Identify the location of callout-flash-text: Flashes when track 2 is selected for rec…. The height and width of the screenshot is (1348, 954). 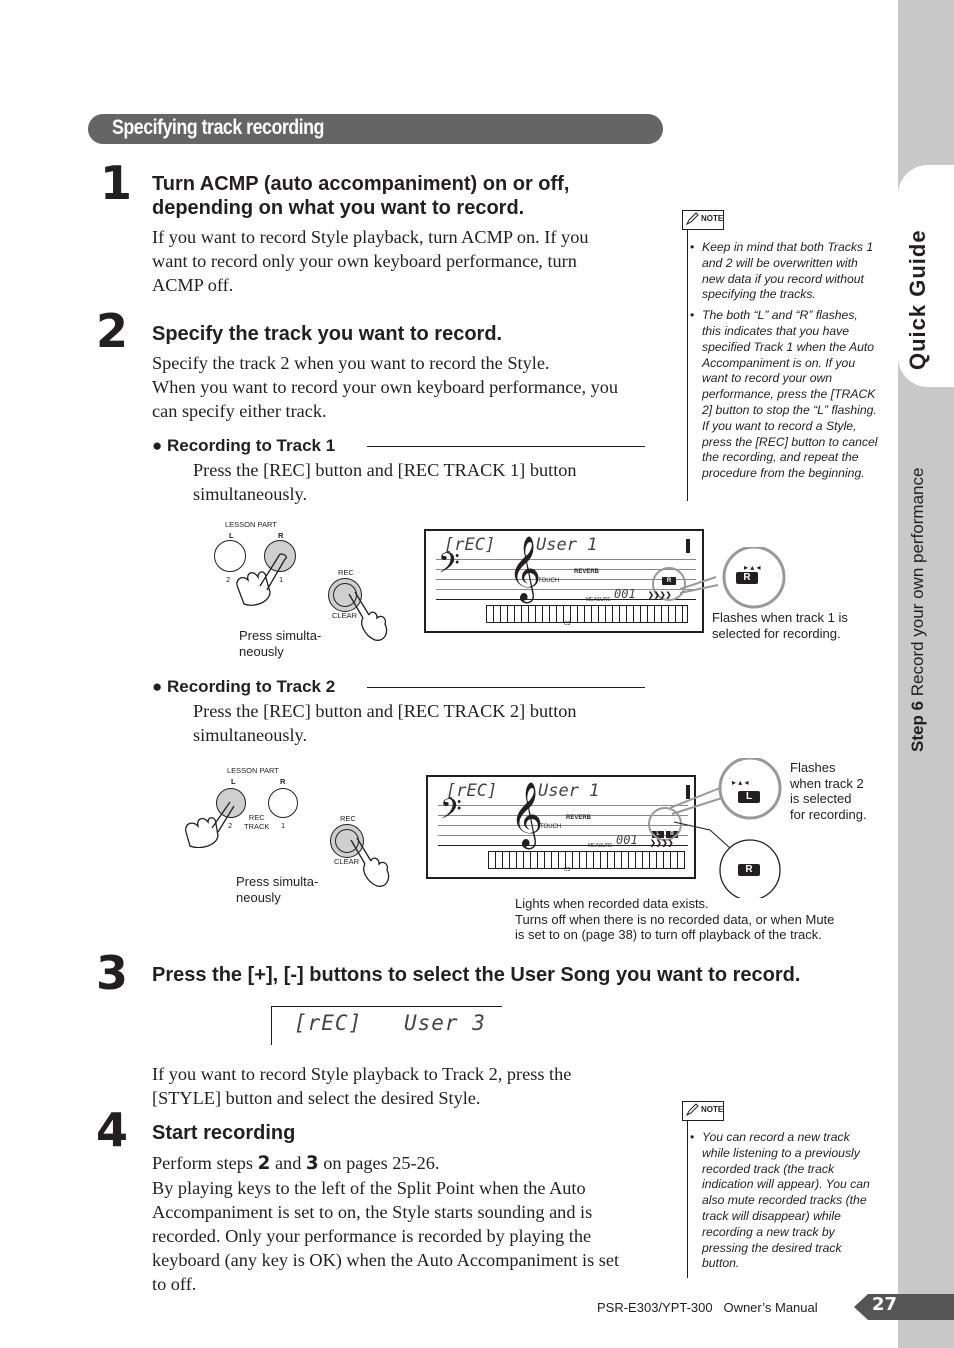
(828, 791).